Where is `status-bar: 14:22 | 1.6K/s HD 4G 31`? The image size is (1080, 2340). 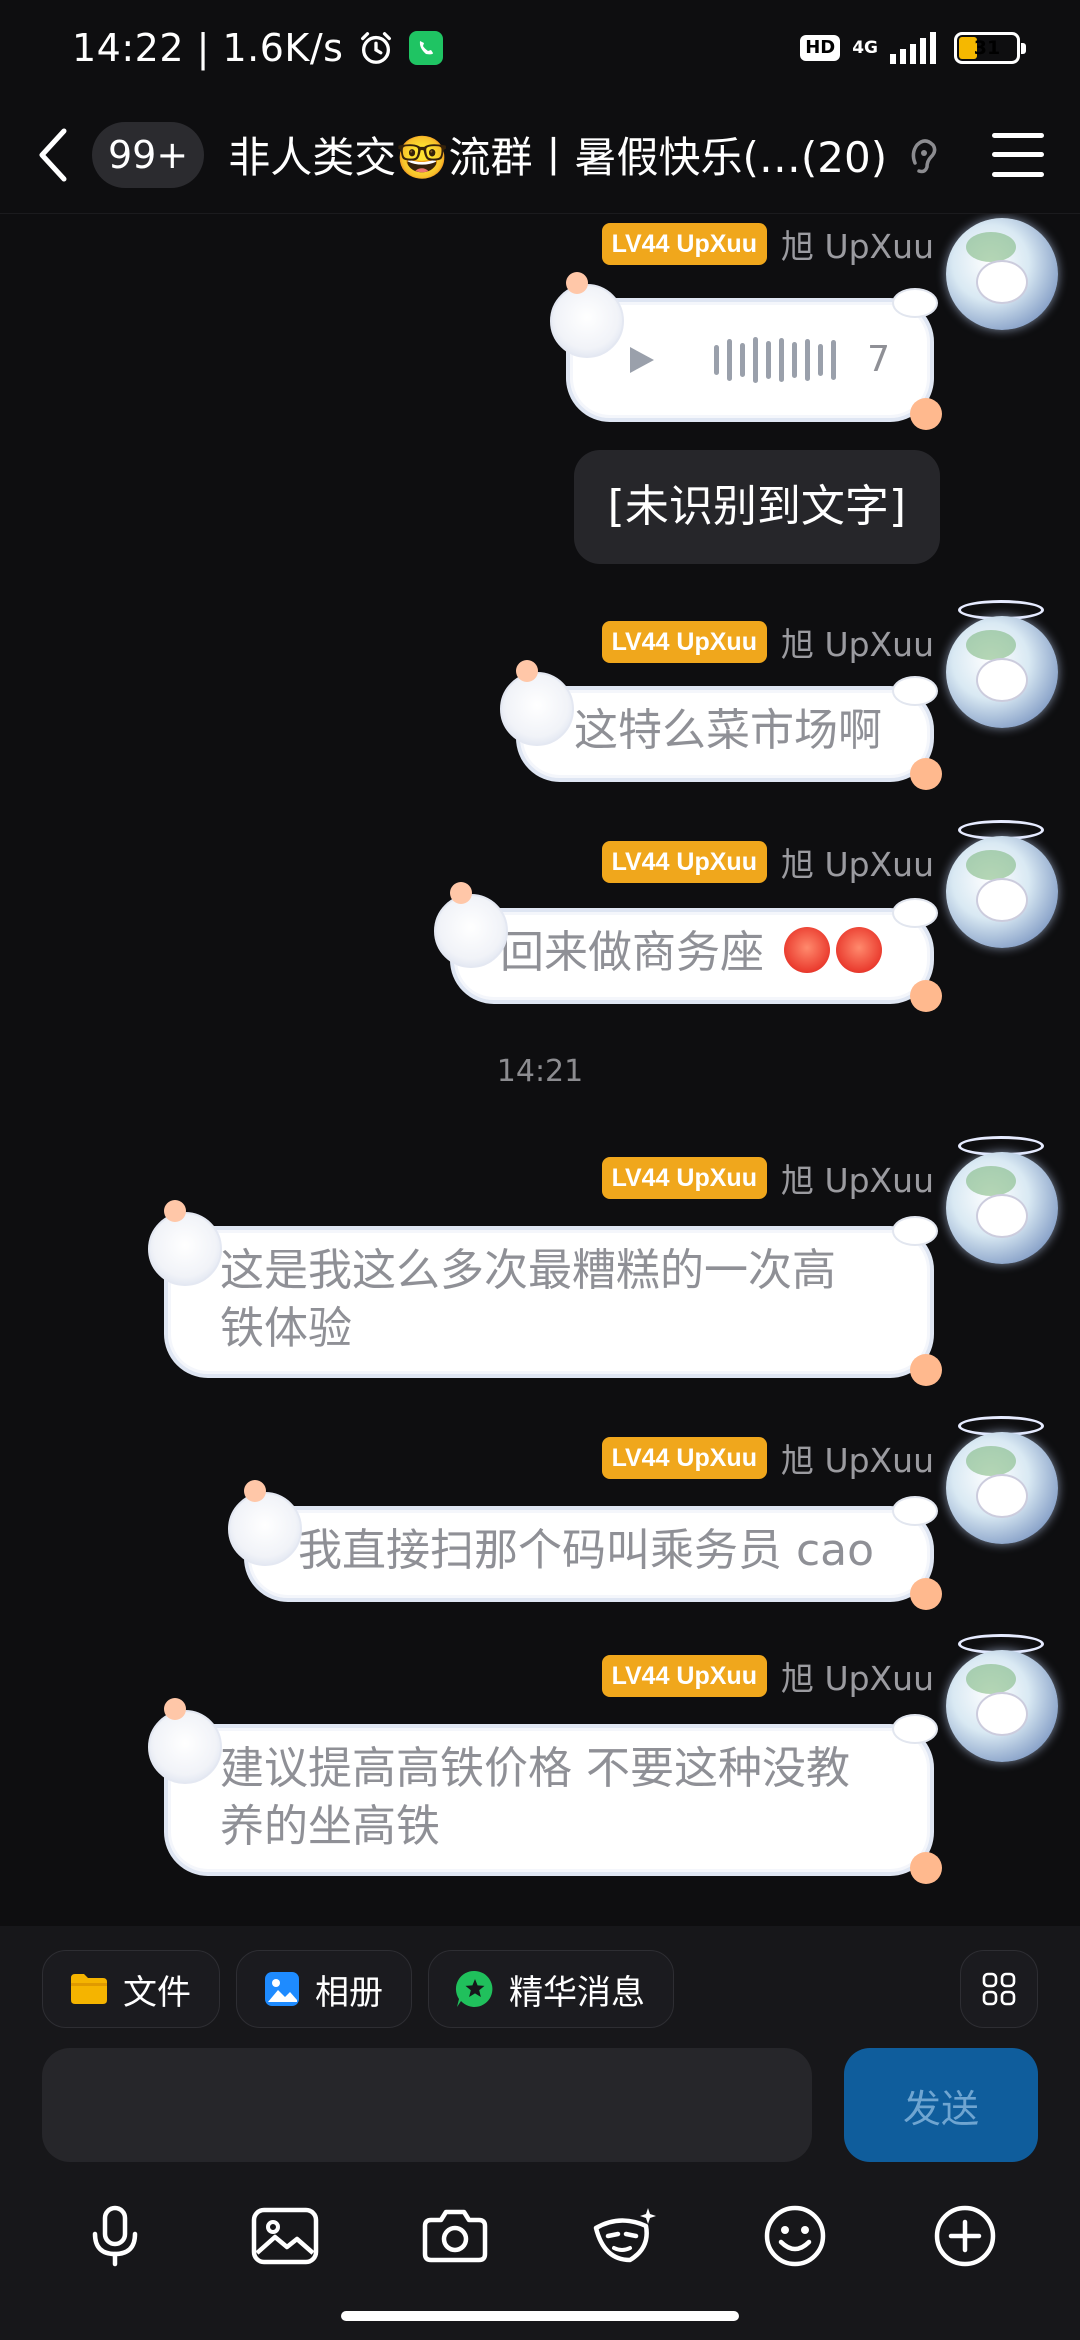
status-bar: 14:22 | 1.6K/s HD 4G 31 is located at coordinates (540, 48).